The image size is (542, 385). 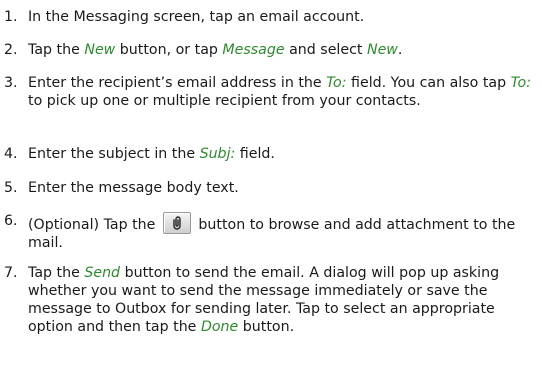 I want to click on list-item: 5. Enter the message body text., so click(x=271, y=188).